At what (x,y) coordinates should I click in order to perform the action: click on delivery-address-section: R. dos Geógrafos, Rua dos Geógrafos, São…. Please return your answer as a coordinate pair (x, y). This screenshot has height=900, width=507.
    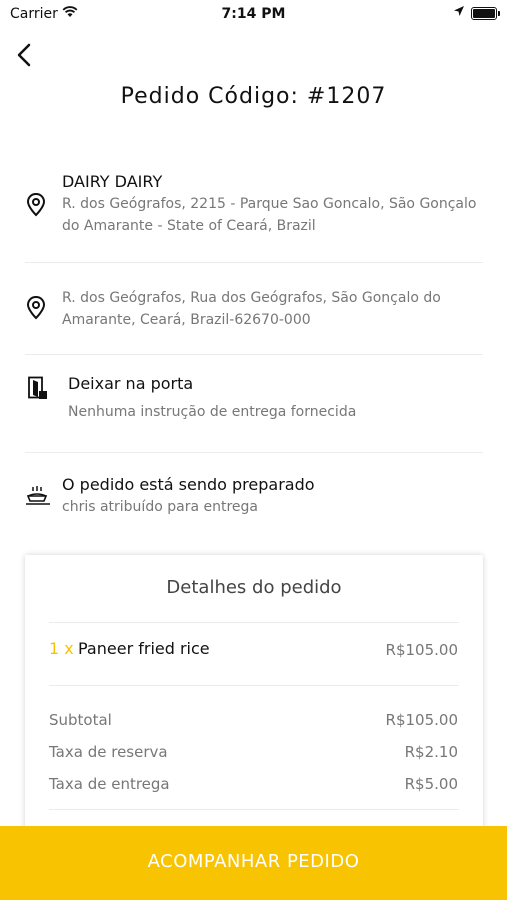
    Looking at the image, I should click on (254, 312).